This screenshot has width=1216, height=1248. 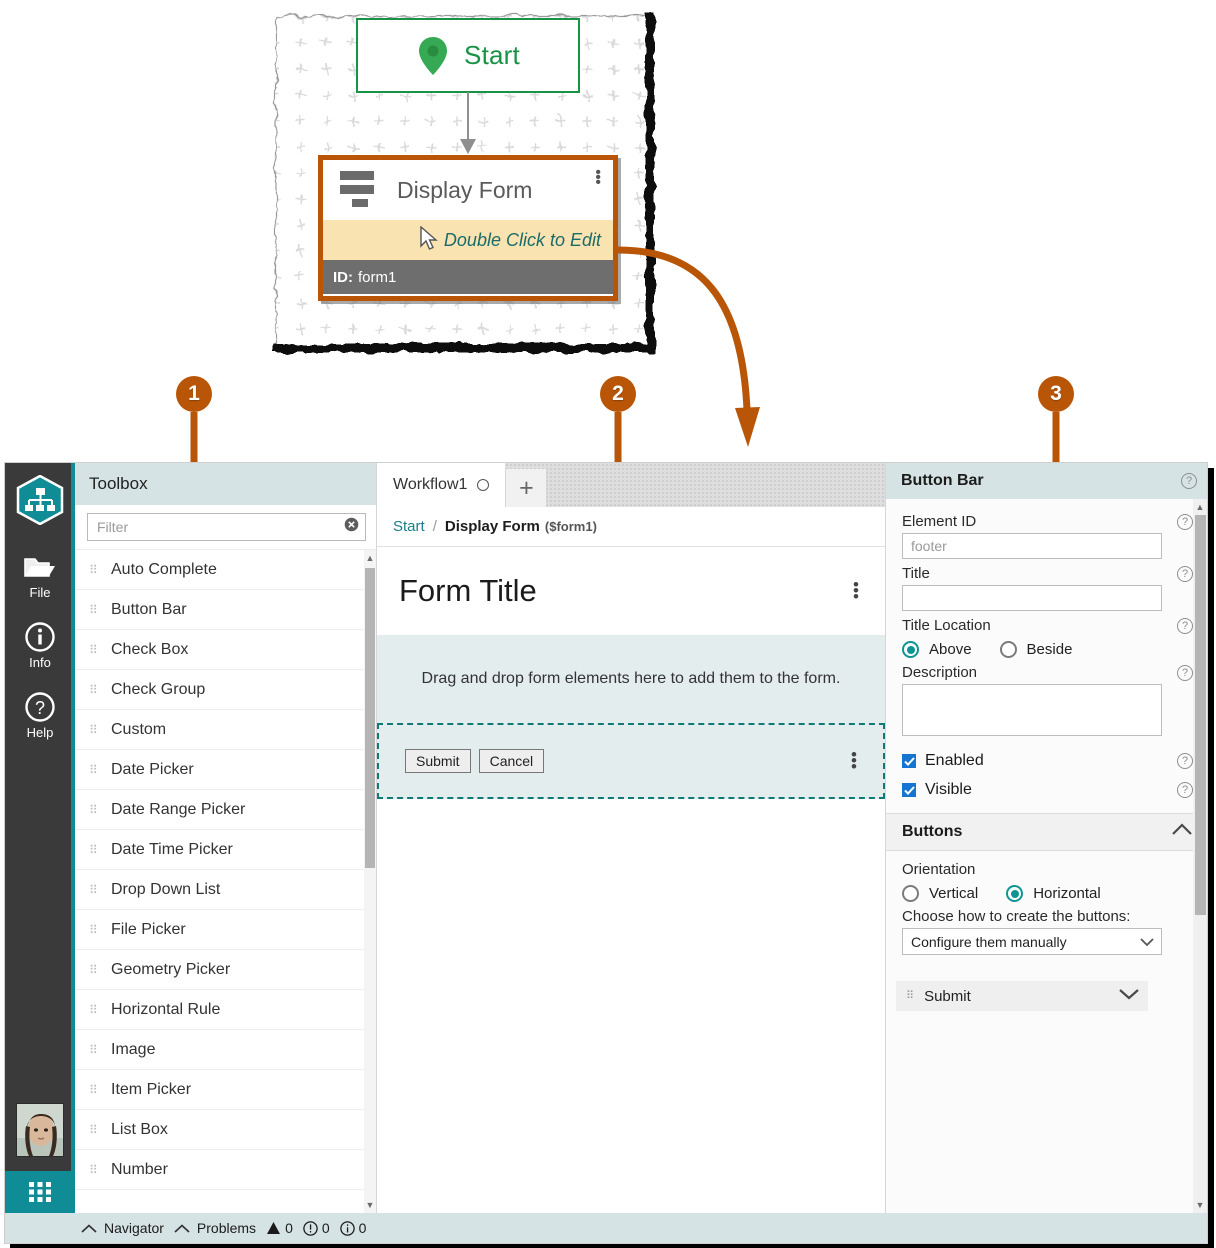 I want to click on tab-workflow1: Workflow1, so click(x=441, y=485).